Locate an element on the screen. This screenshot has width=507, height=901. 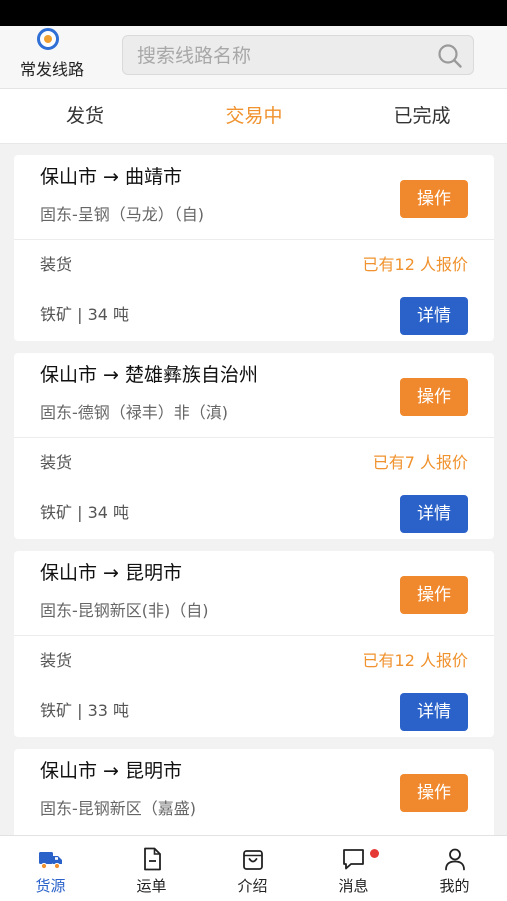
status-bar is located at coordinates (253, 13).